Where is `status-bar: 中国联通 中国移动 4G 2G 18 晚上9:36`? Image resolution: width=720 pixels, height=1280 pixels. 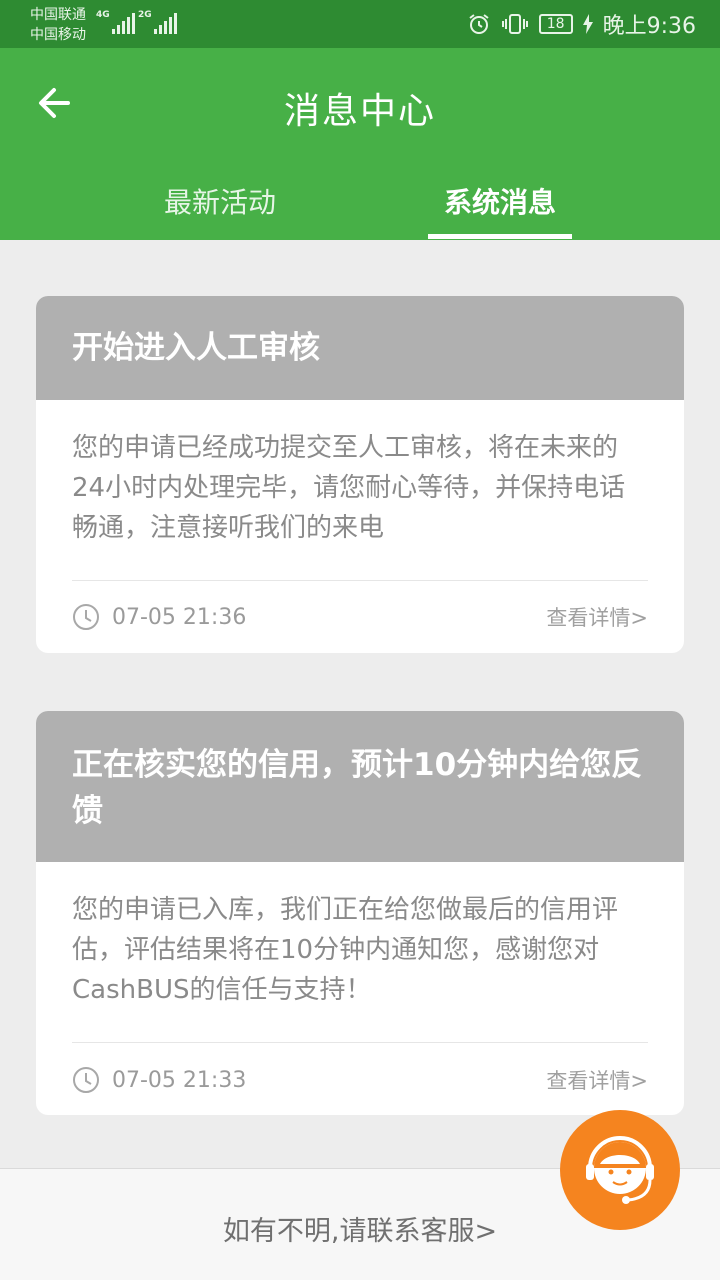 status-bar: 中国联通 中国移动 4G 2G 18 晚上9:36 is located at coordinates (360, 24).